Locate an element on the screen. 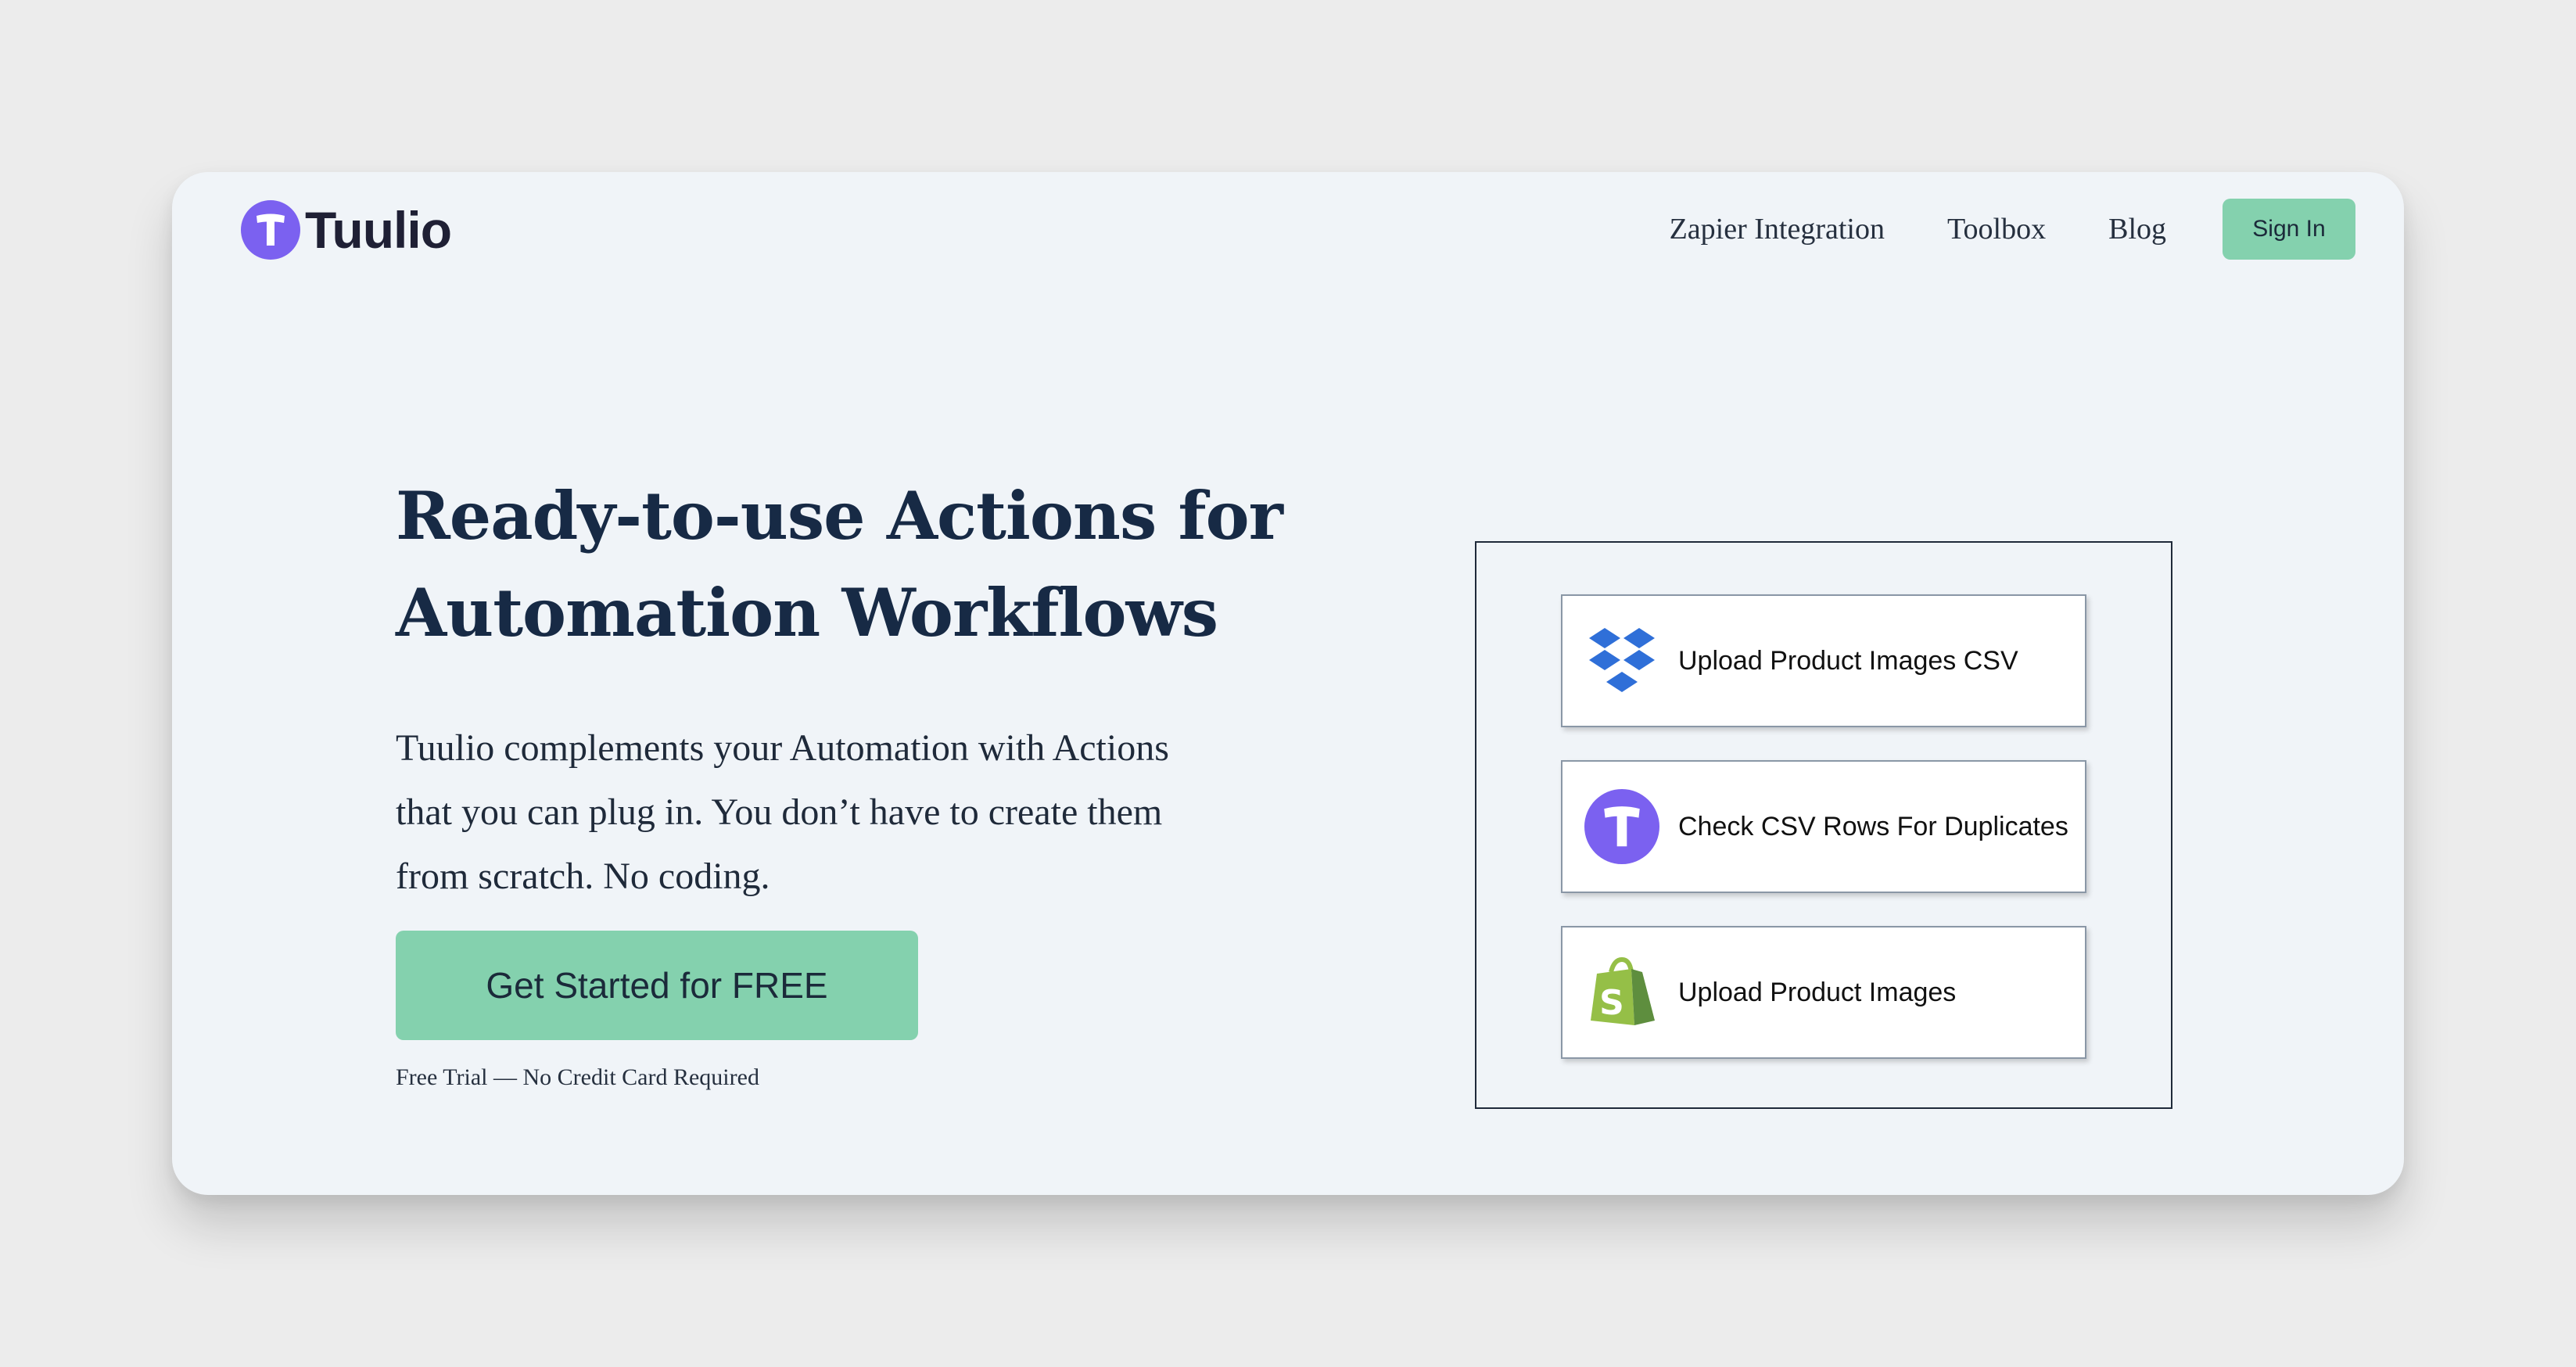  logo: Tuulio is located at coordinates (346, 230).